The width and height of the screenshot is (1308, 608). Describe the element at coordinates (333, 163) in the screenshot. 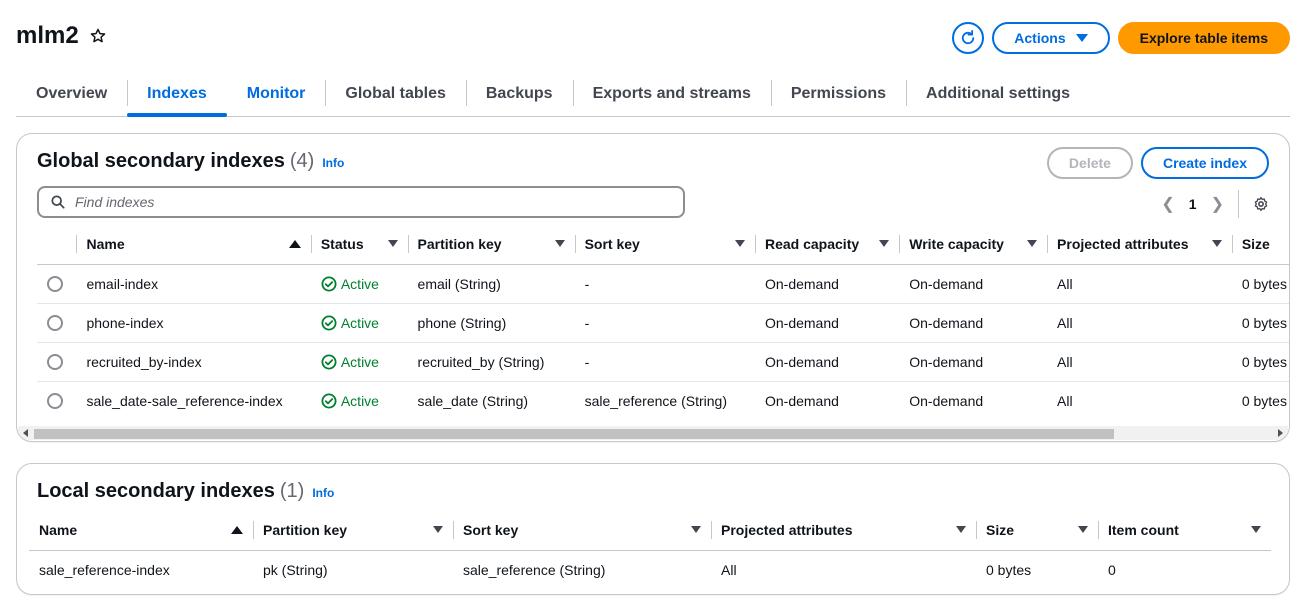

I see `gsi-info-link: Info` at that location.